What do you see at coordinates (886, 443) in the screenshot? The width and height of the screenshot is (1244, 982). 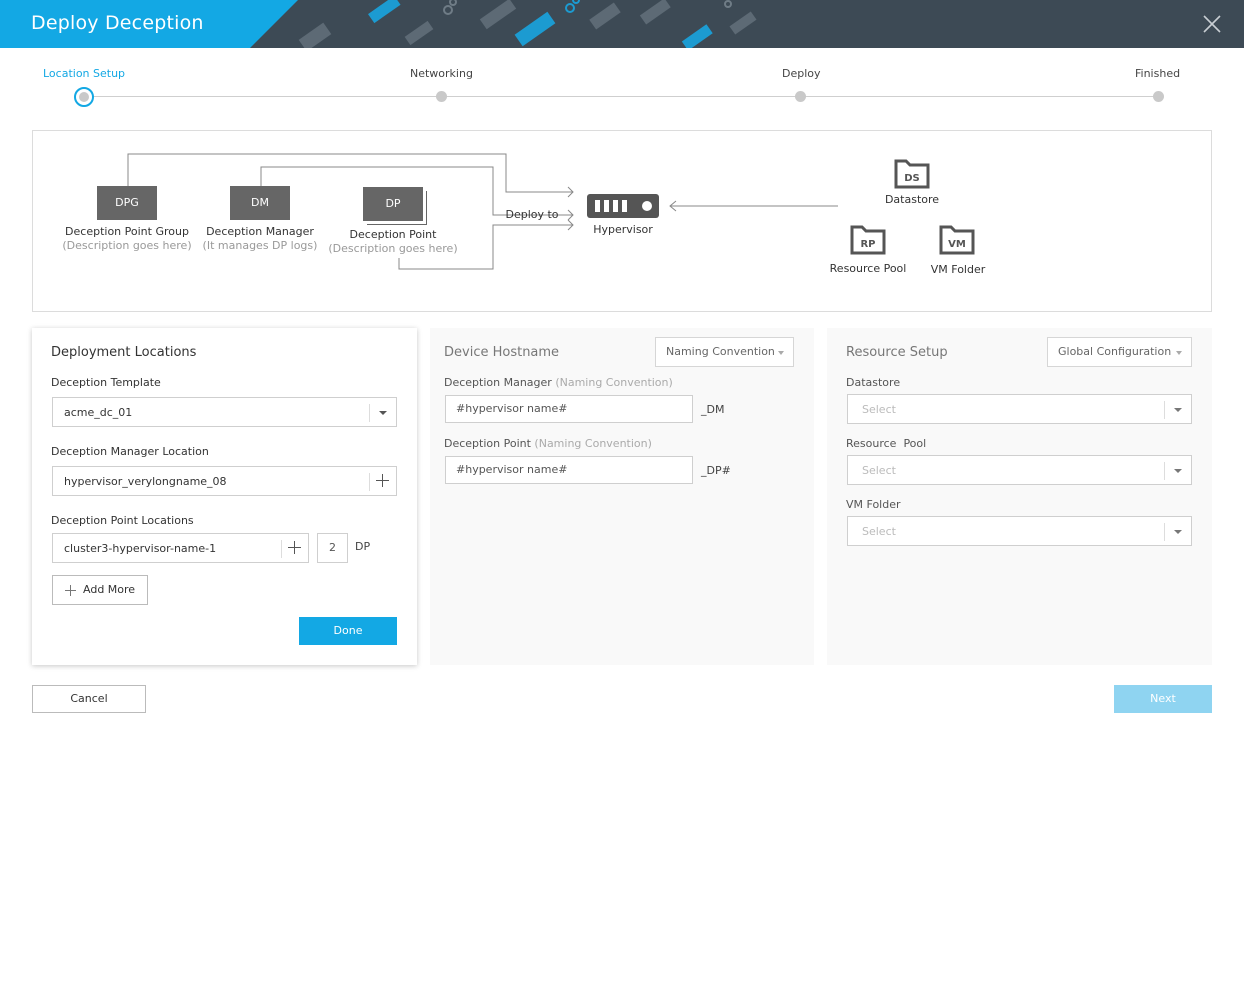 I see `resource-pool-field-label: Resource Pool` at bounding box center [886, 443].